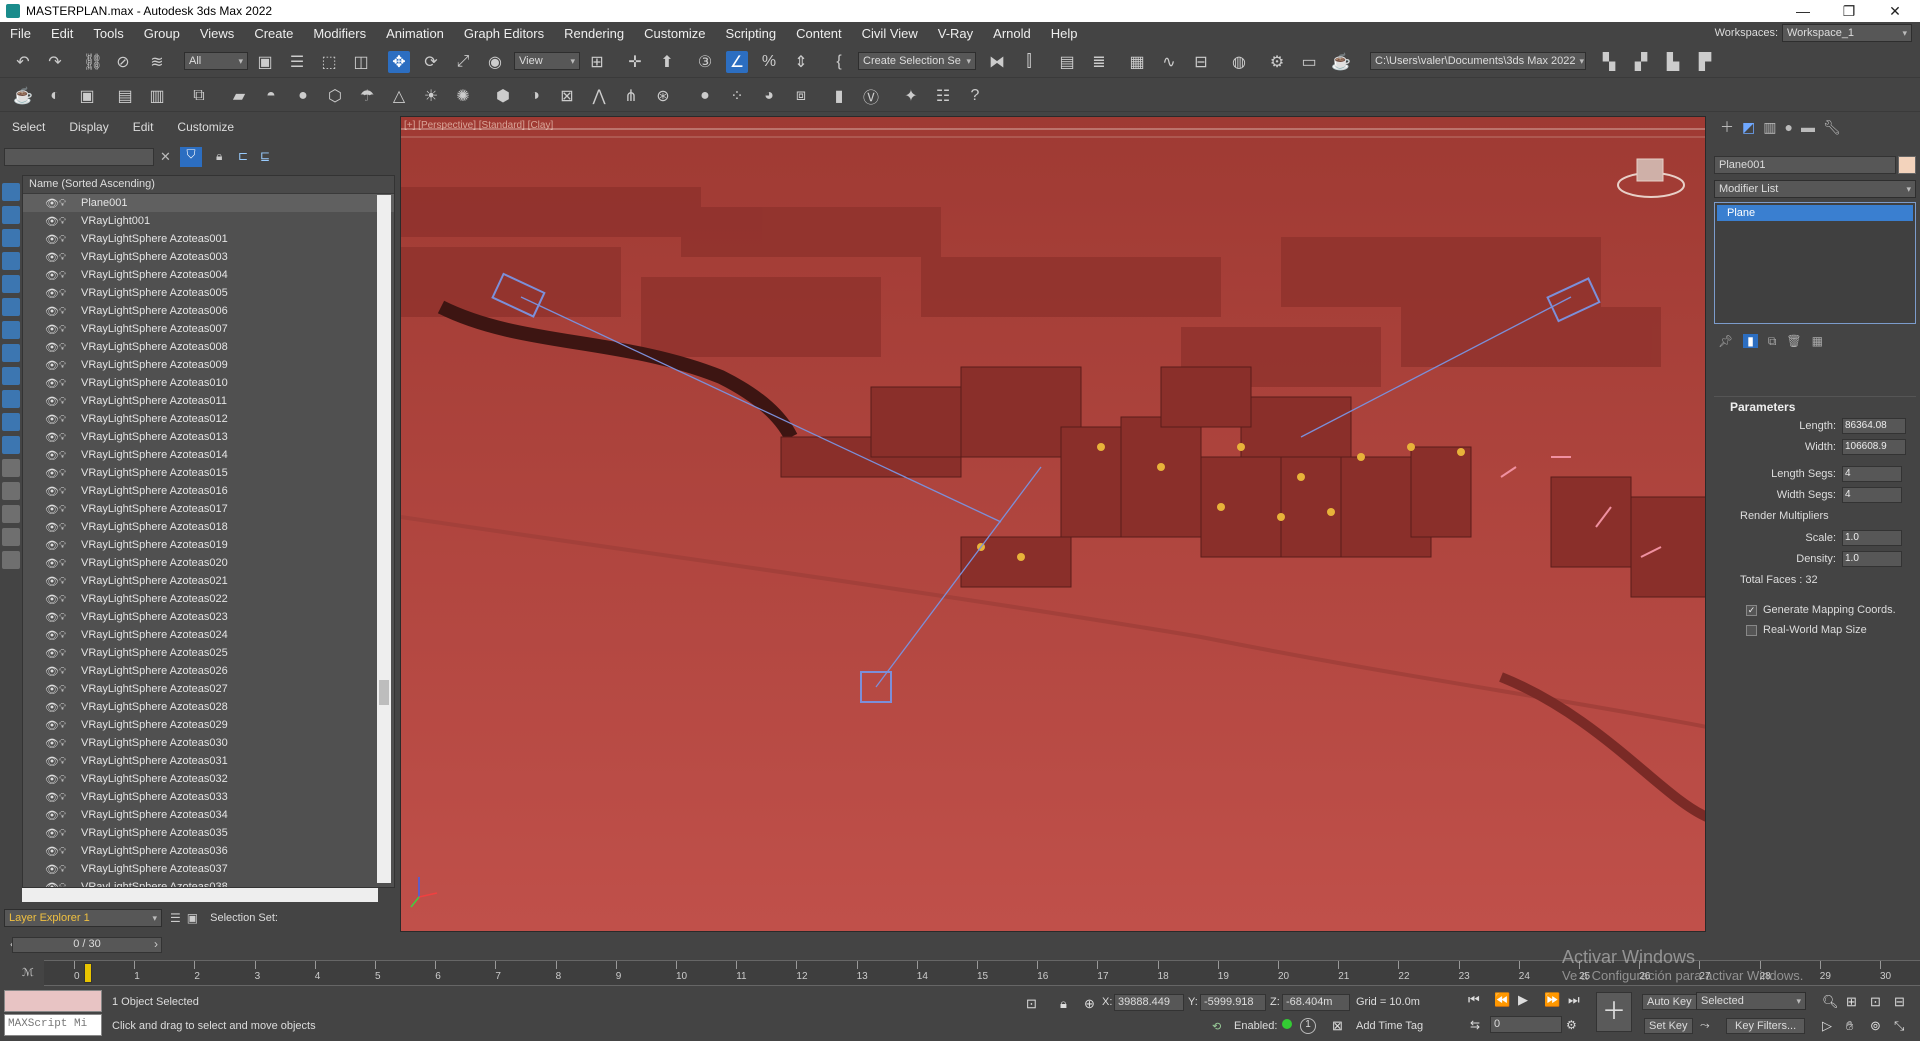 The image size is (1920, 1041). What do you see at coordinates (1137, 62) in the screenshot?
I see `toggle-ribbon-icon: ▦` at bounding box center [1137, 62].